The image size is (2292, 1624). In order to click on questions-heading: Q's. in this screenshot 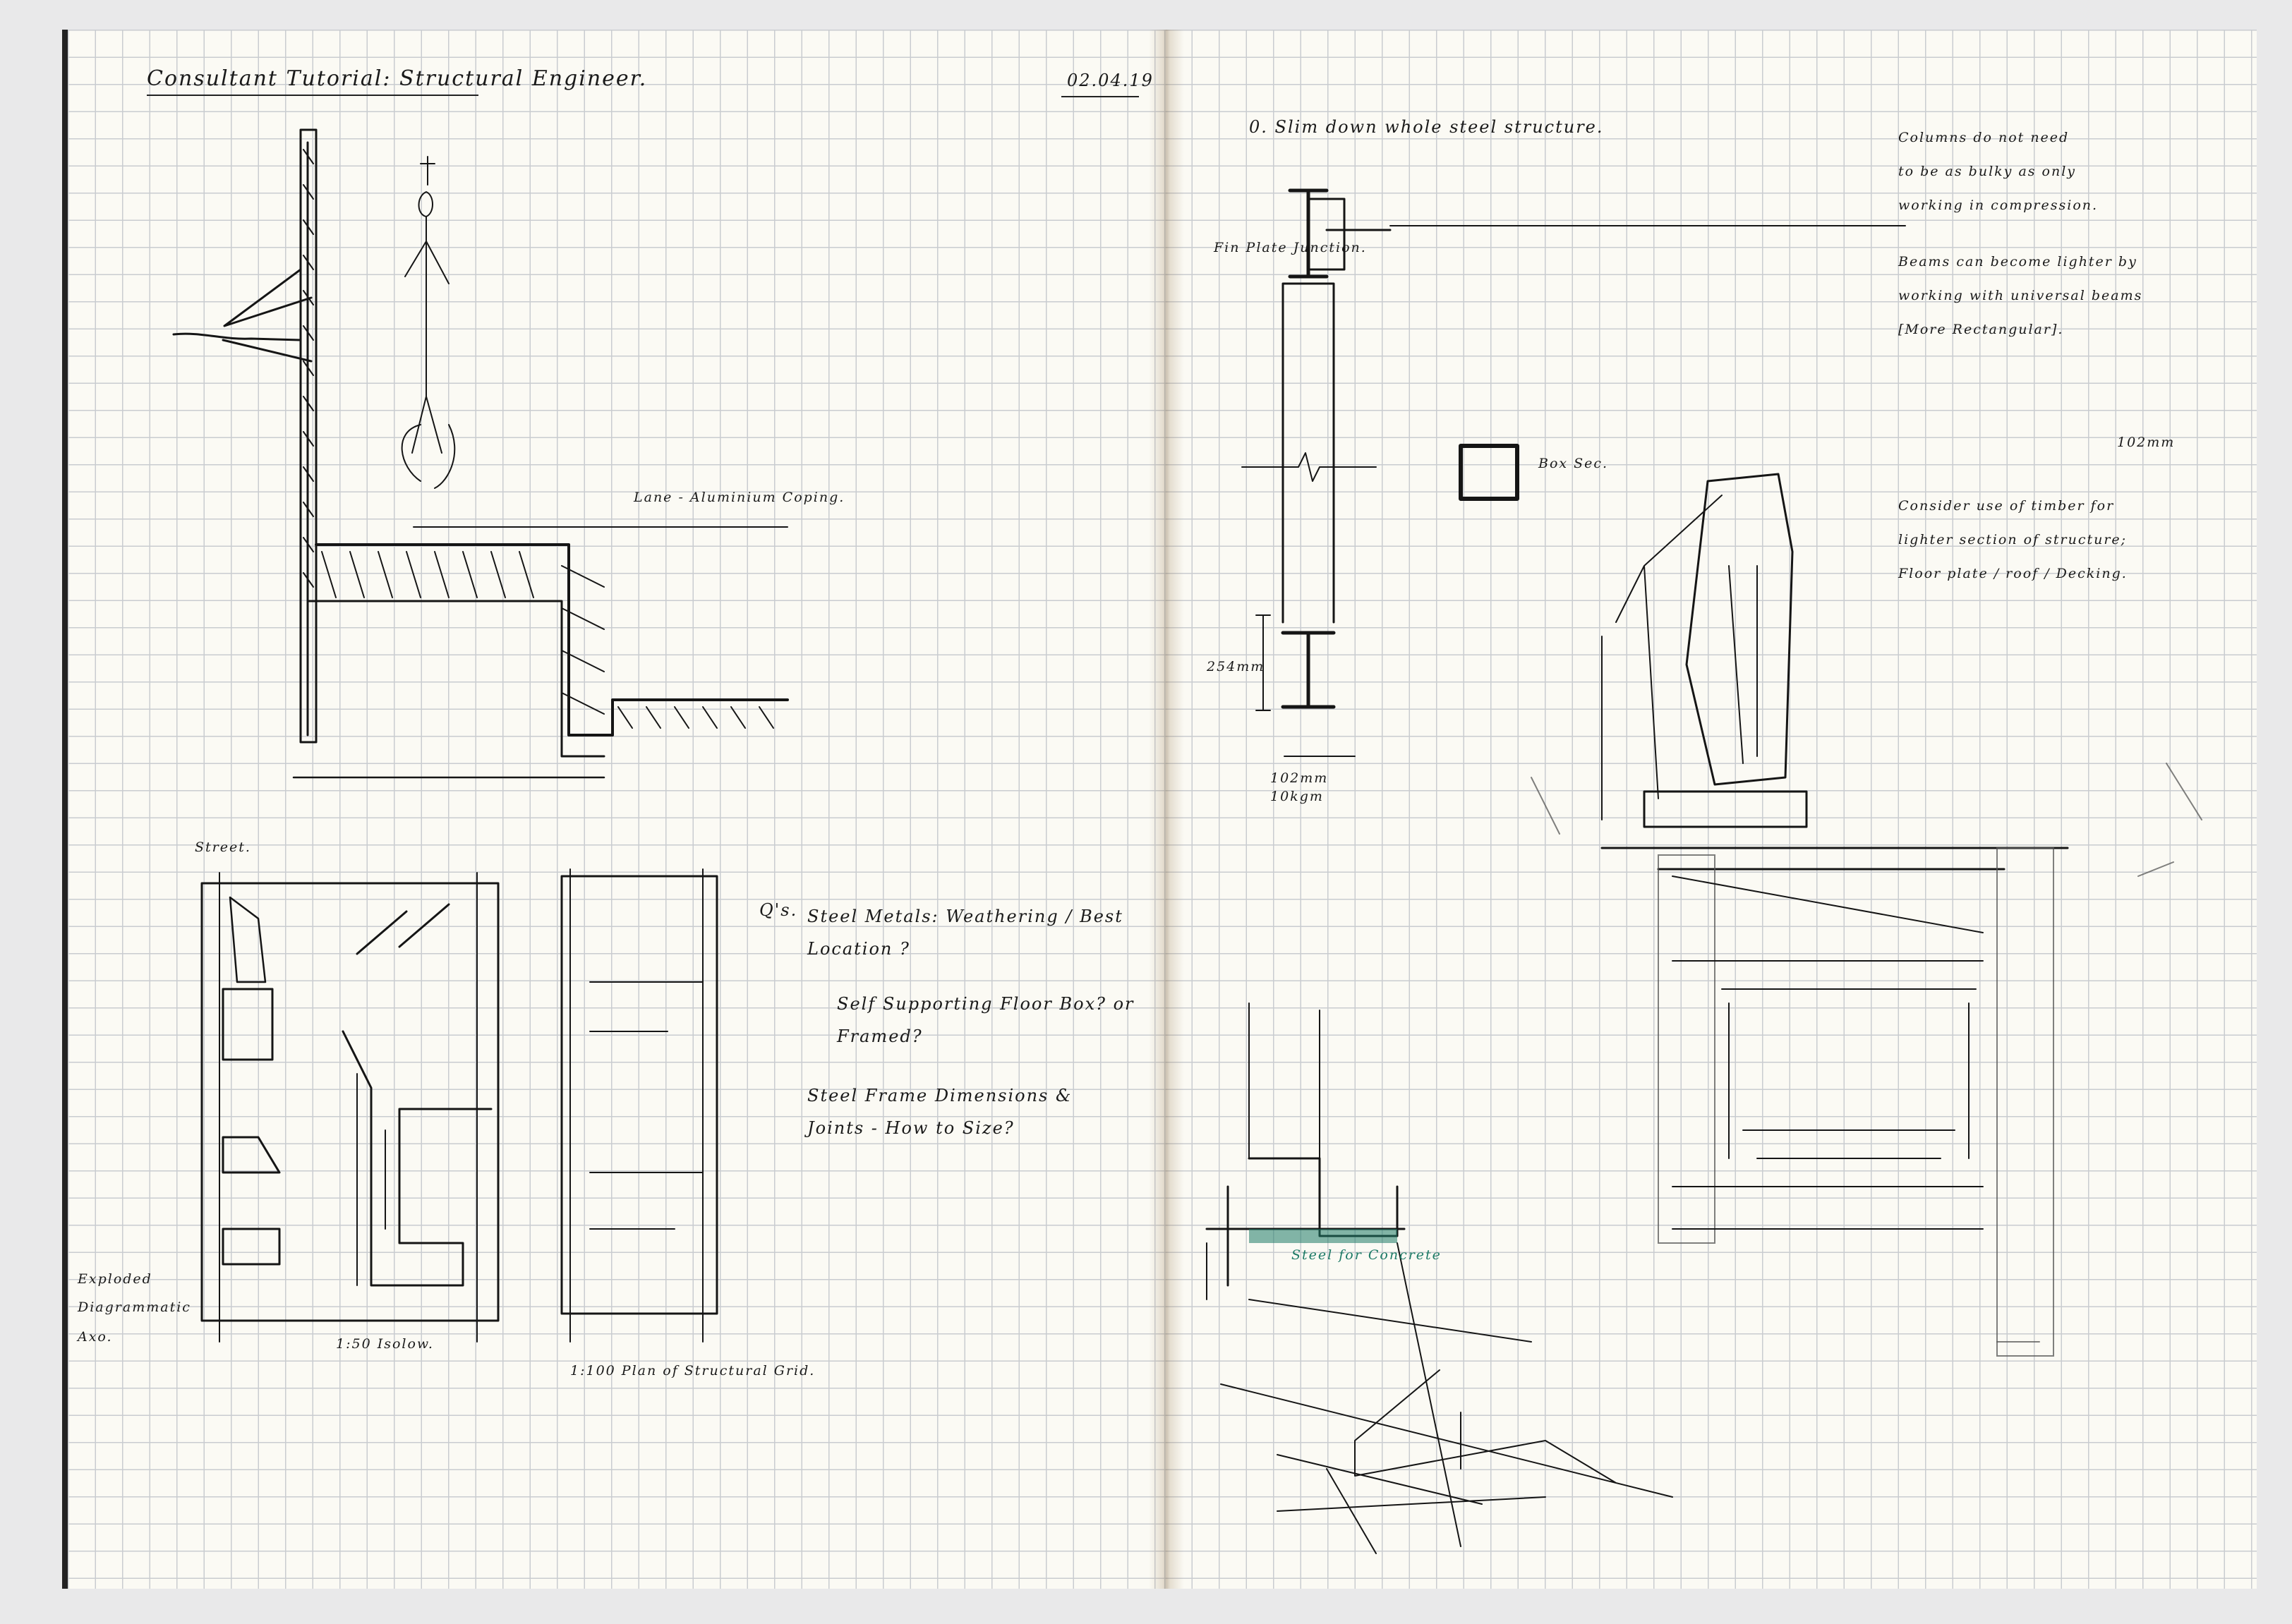, I will do `click(778, 910)`.